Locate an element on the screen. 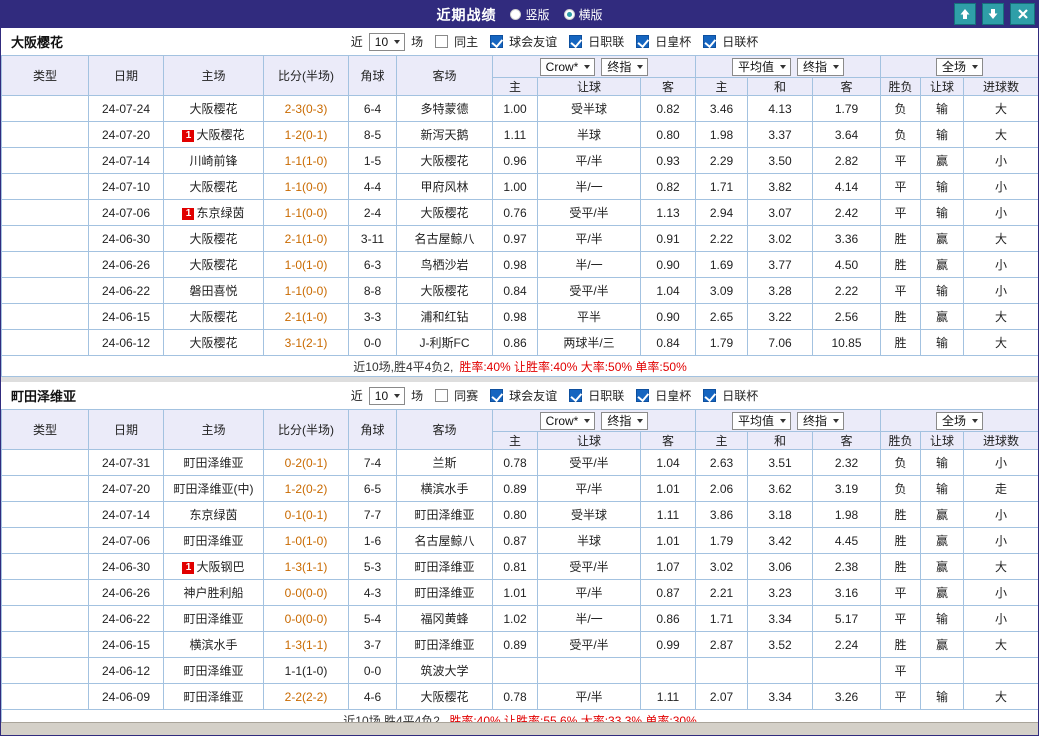 The width and height of the screenshot is (1039, 736). date-cell: 24-06-22 is located at coordinates (126, 618).